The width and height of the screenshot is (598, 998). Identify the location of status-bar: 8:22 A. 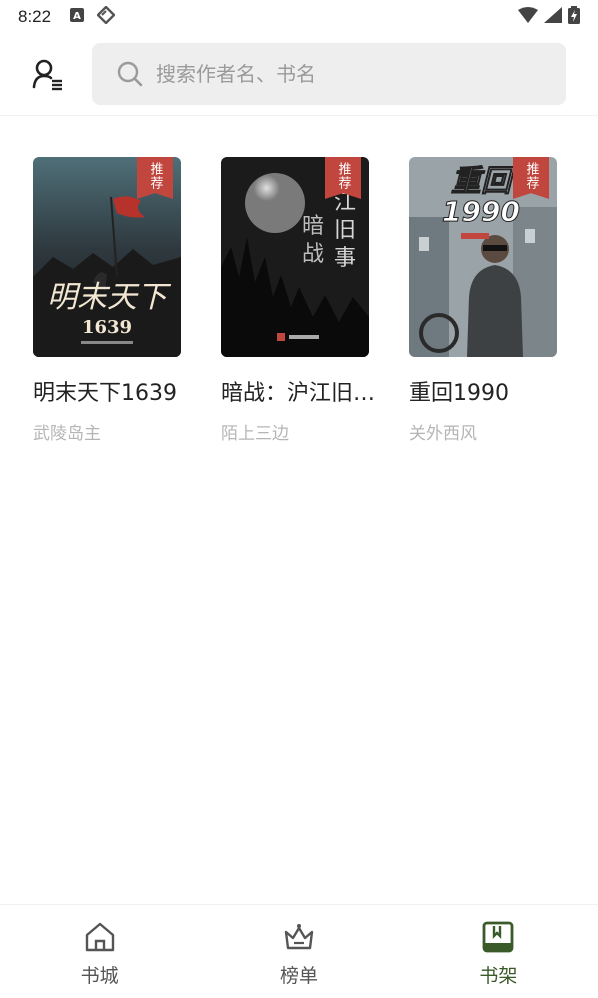
(299, 17).